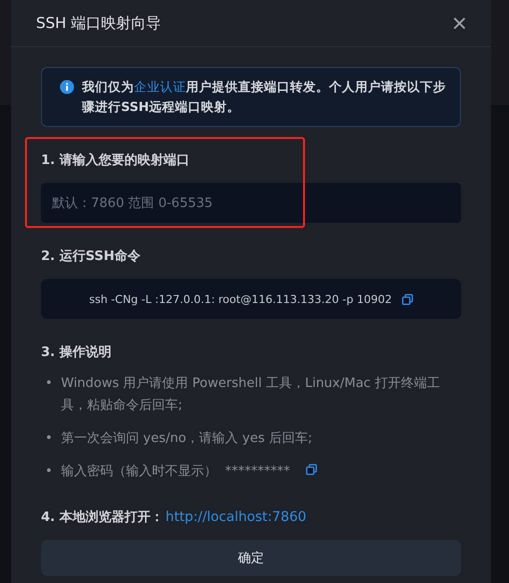 This screenshot has height=583, width=509. What do you see at coordinates (160, 86) in the screenshot?
I see `certification-link: 企业认证` at bounding box center [160, 86].